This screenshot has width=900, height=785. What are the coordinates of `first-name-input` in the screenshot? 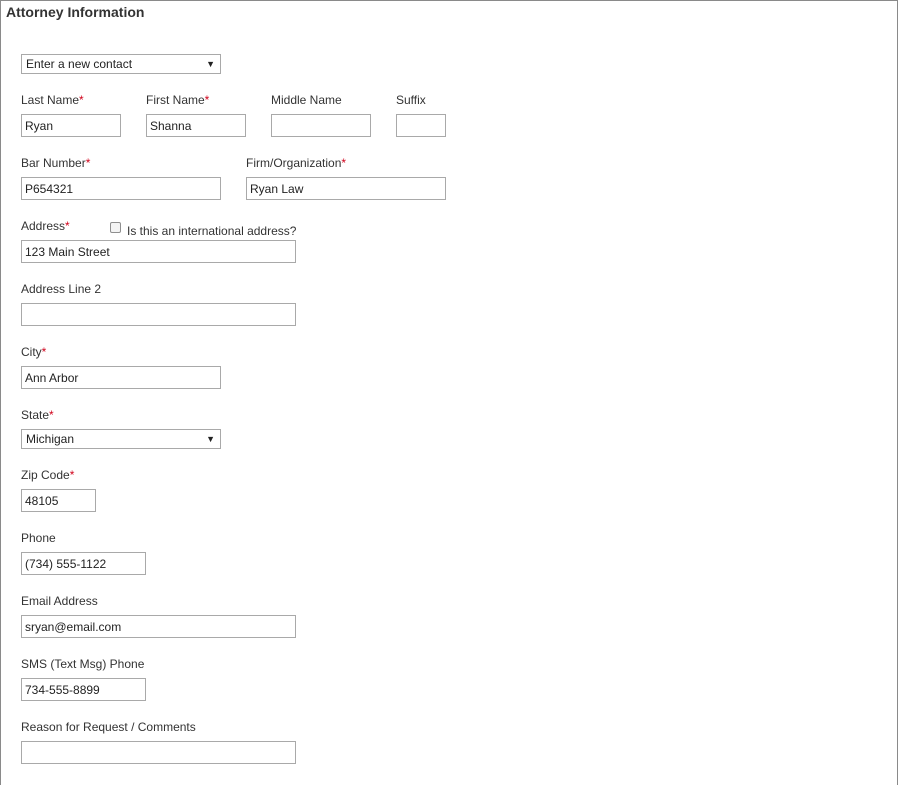 It's located at (196, 125).